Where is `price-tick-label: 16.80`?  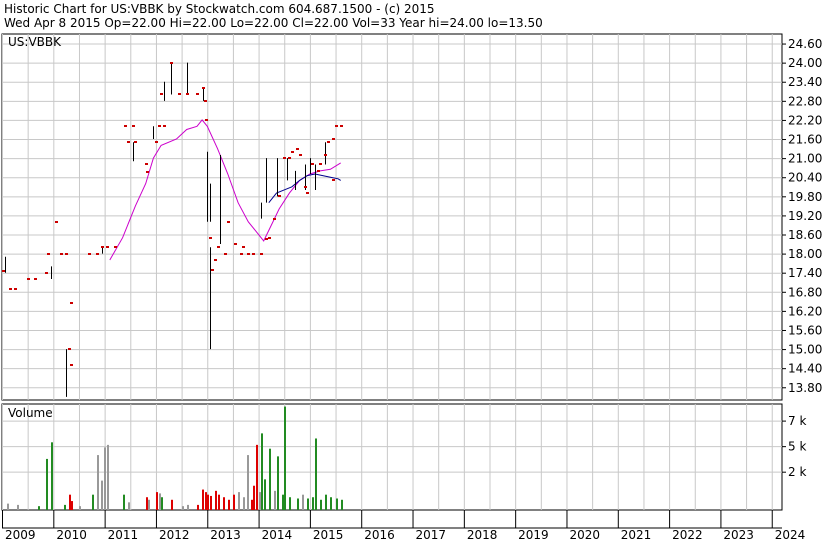 price-tick-label: 16.80 is located at coordinates (805, 292).